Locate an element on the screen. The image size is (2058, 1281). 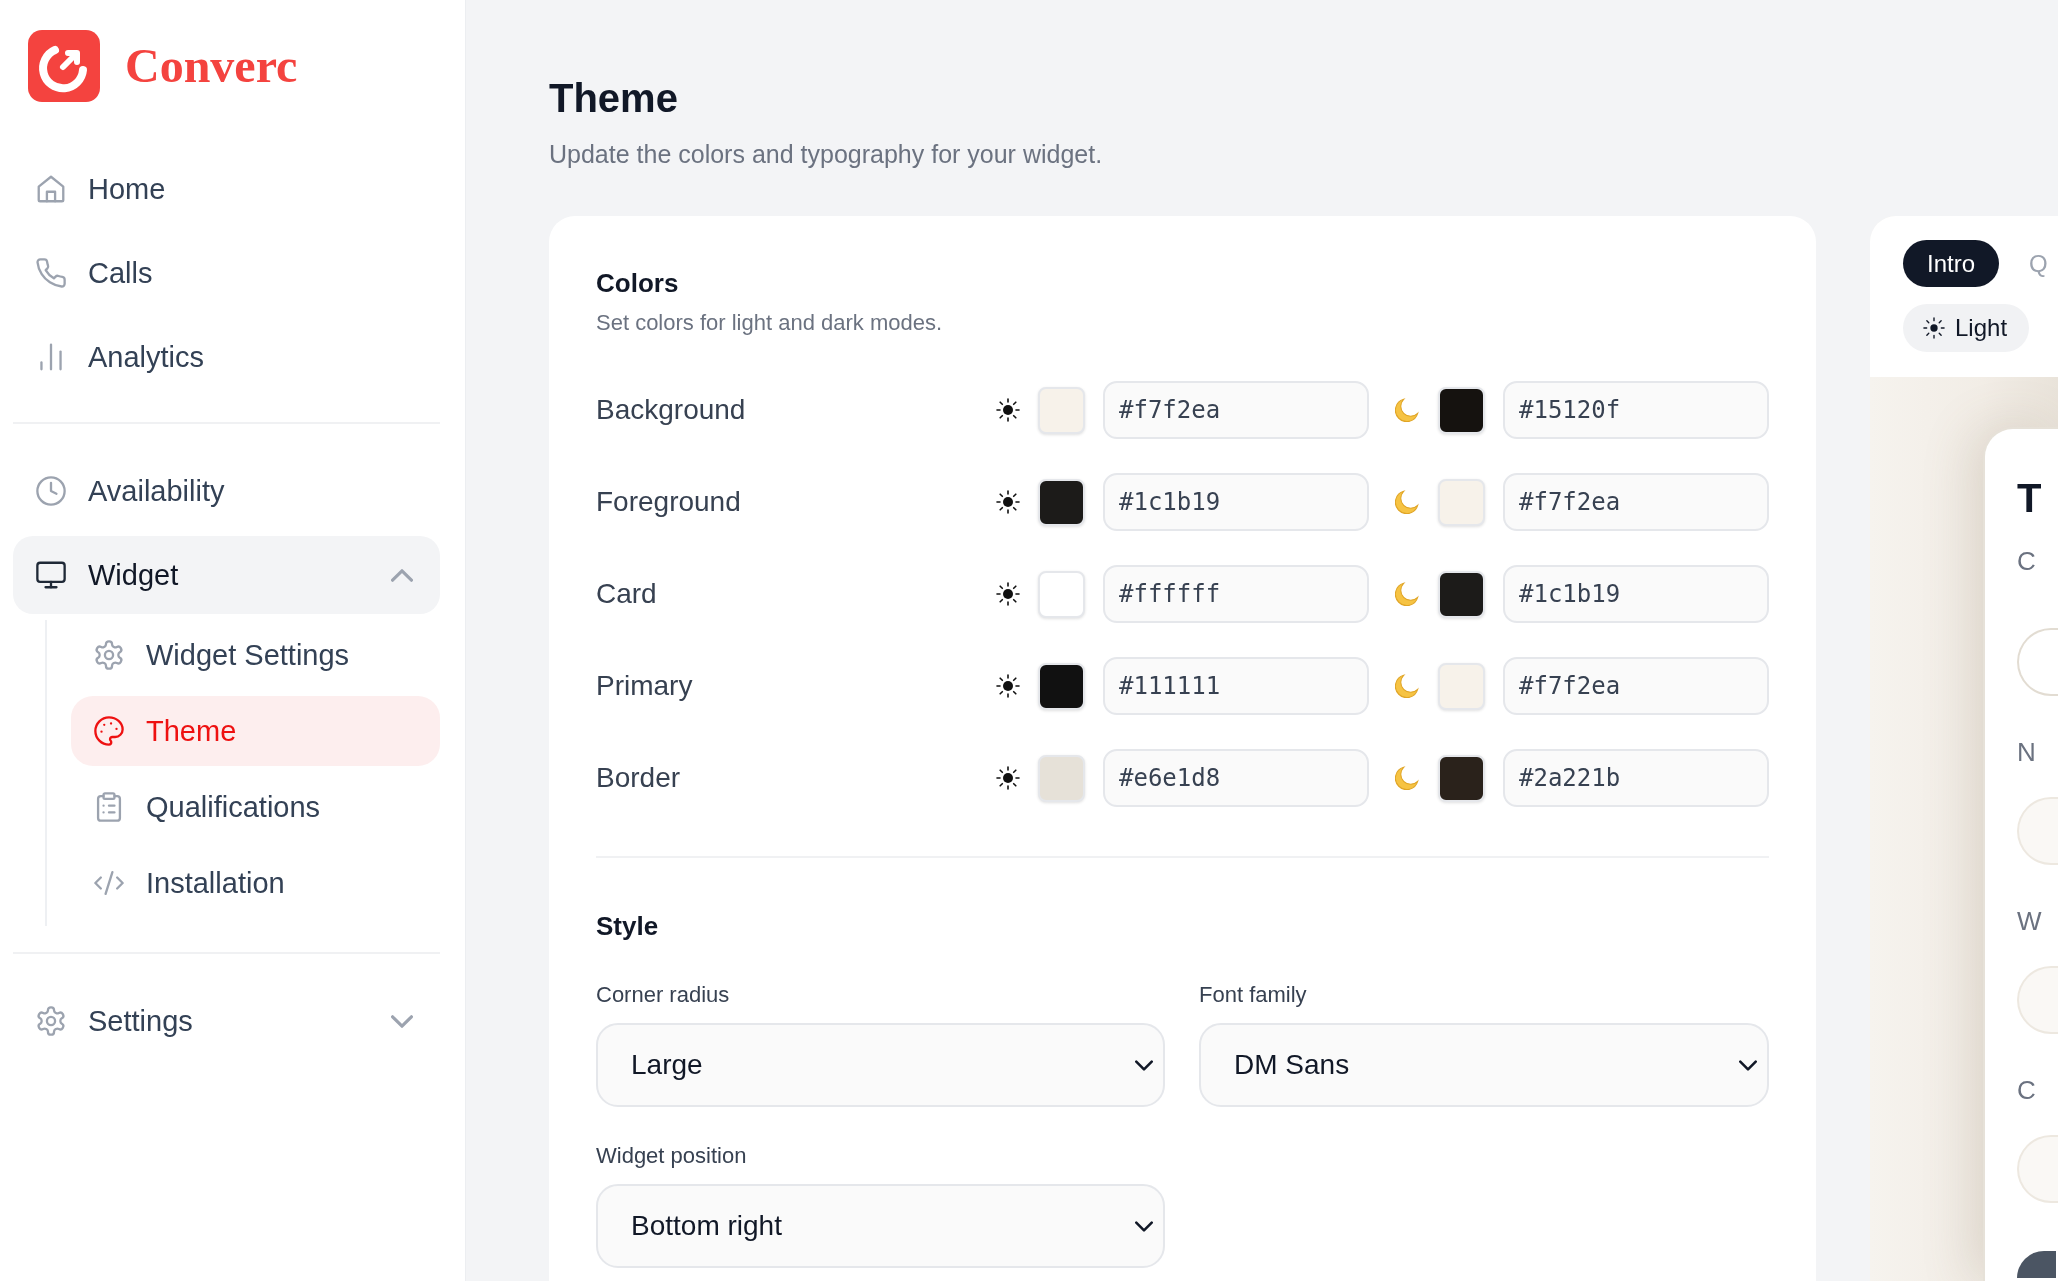
hex-input-field: #15120f is located at coordinates (1636, 410).